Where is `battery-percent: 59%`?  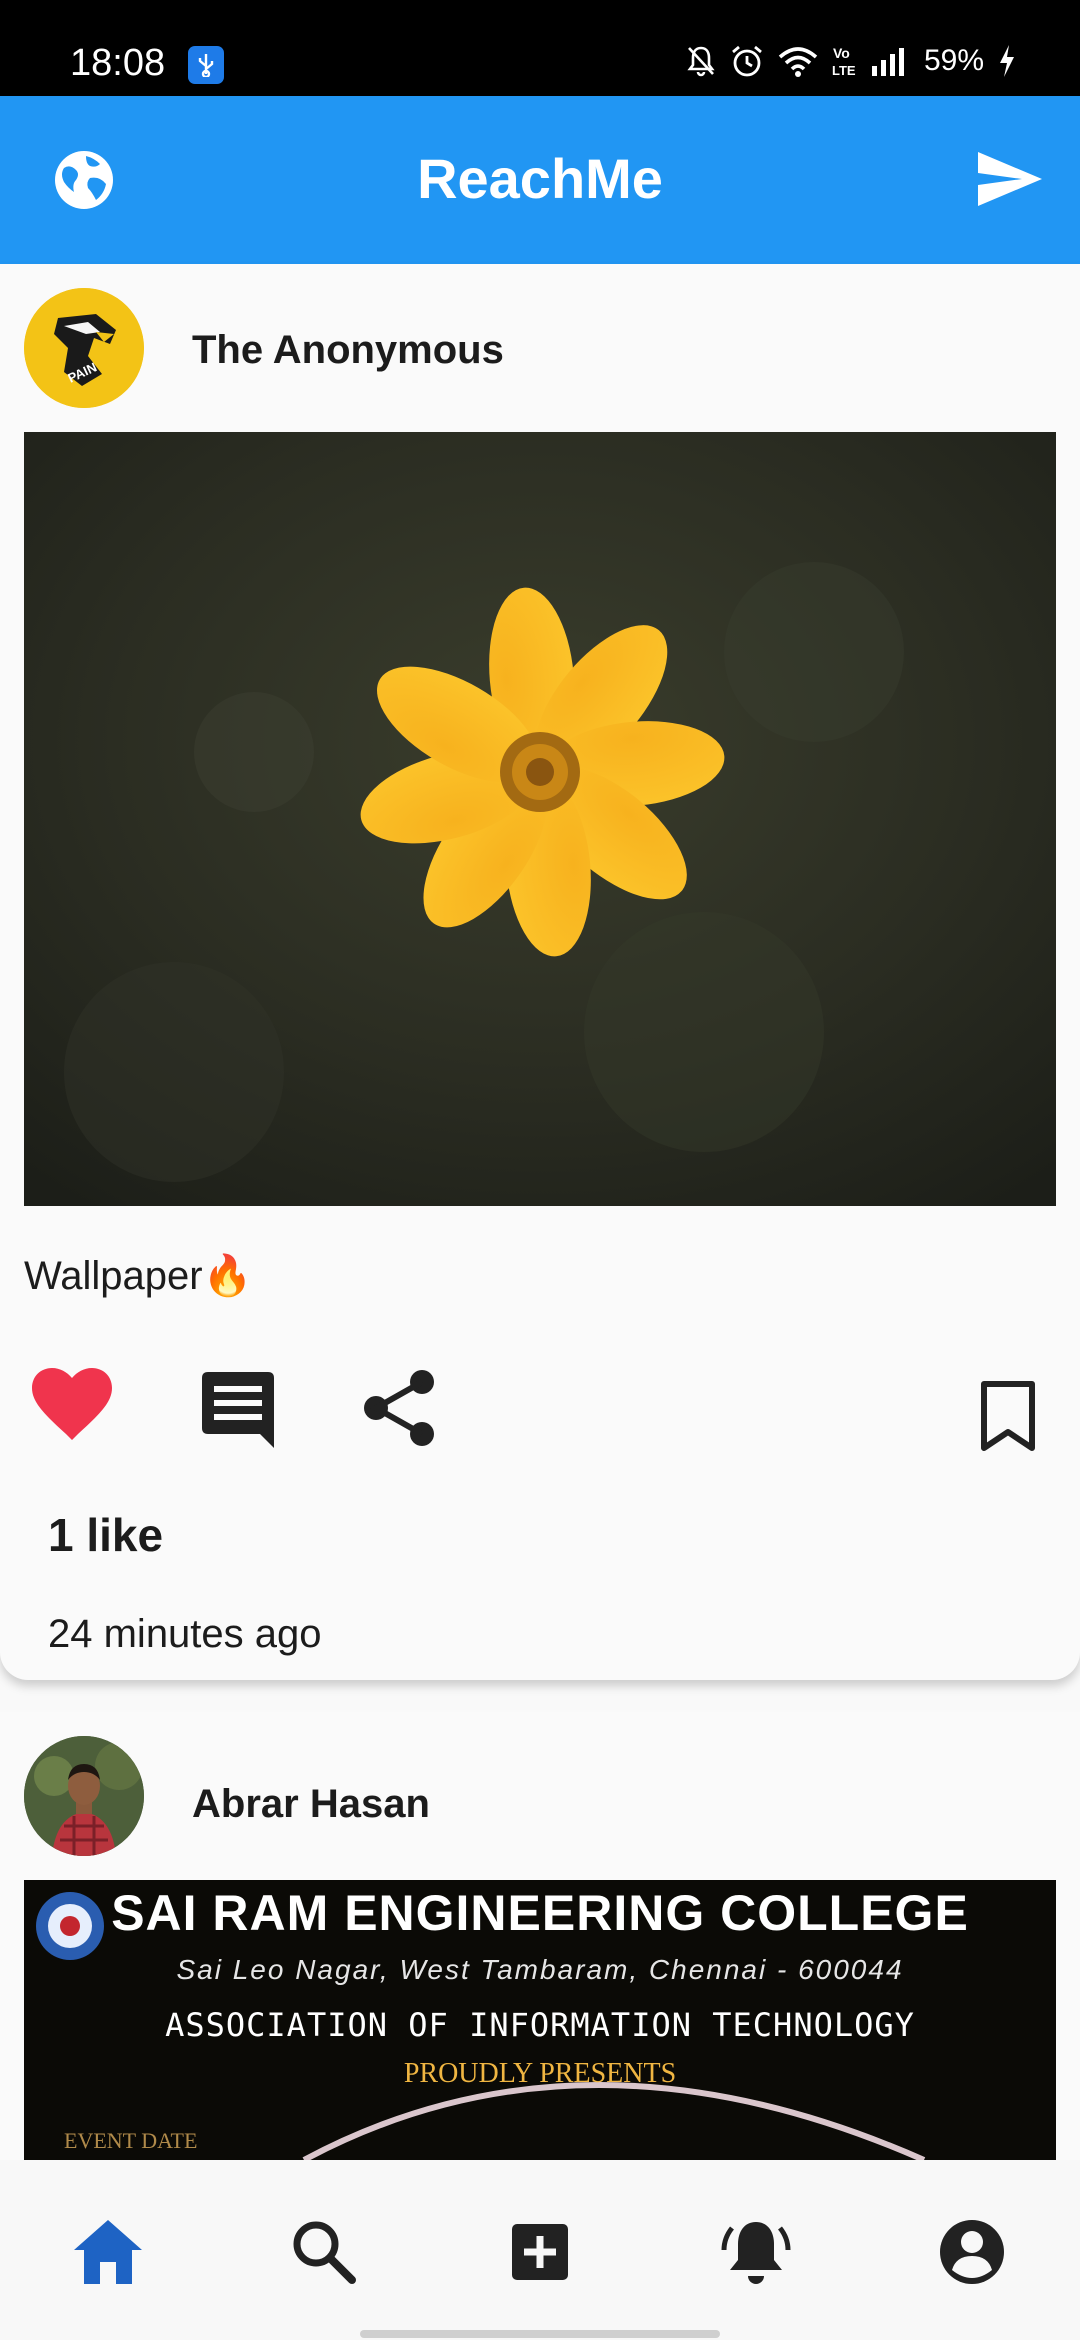
battery-percent: 59% is located at coordinates (953, 60).